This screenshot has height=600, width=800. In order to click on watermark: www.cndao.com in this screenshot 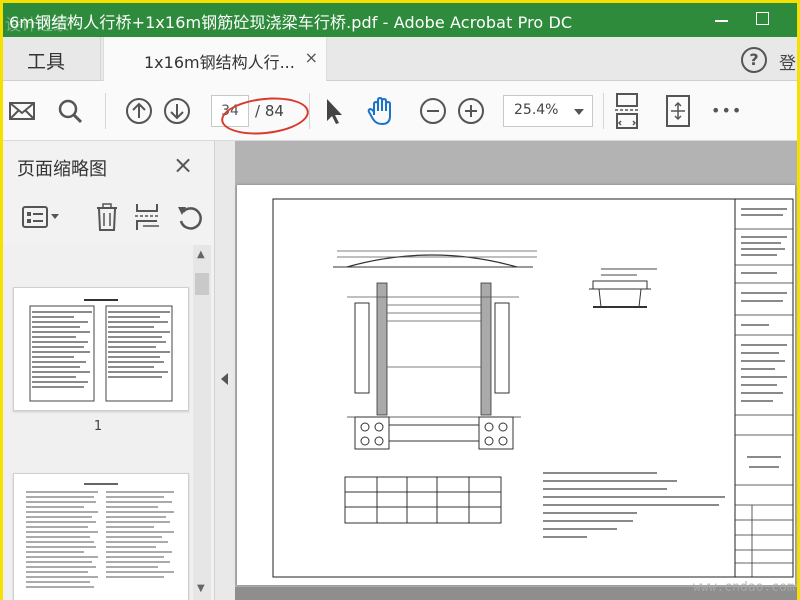, I will do `click(744, 587)`.